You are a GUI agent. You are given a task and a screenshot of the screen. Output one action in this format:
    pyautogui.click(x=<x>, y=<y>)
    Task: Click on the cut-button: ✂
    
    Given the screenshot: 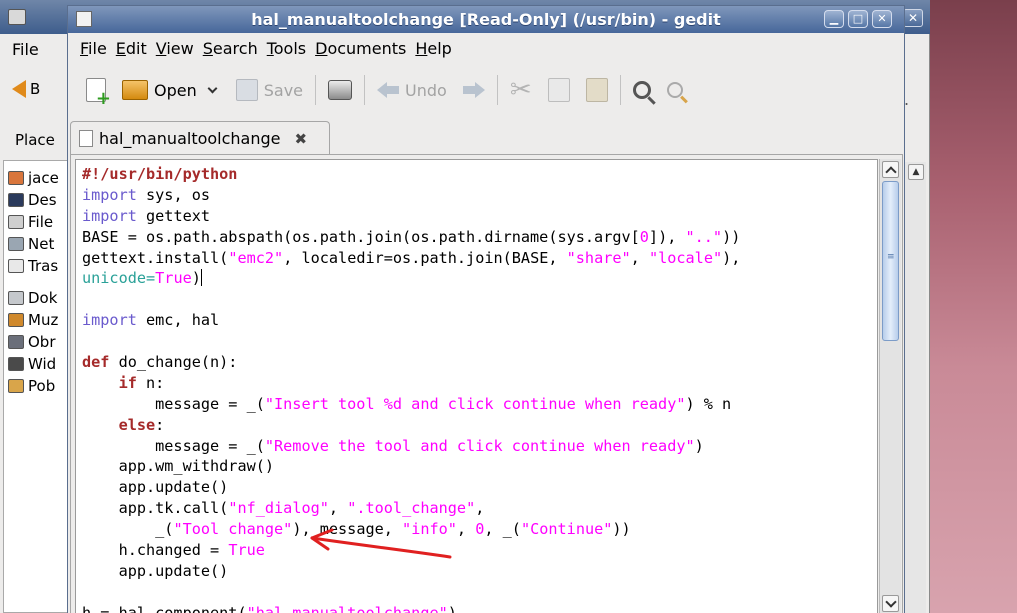 What is the action you would take?
    pyautogui.click(x=521, y=90)
    